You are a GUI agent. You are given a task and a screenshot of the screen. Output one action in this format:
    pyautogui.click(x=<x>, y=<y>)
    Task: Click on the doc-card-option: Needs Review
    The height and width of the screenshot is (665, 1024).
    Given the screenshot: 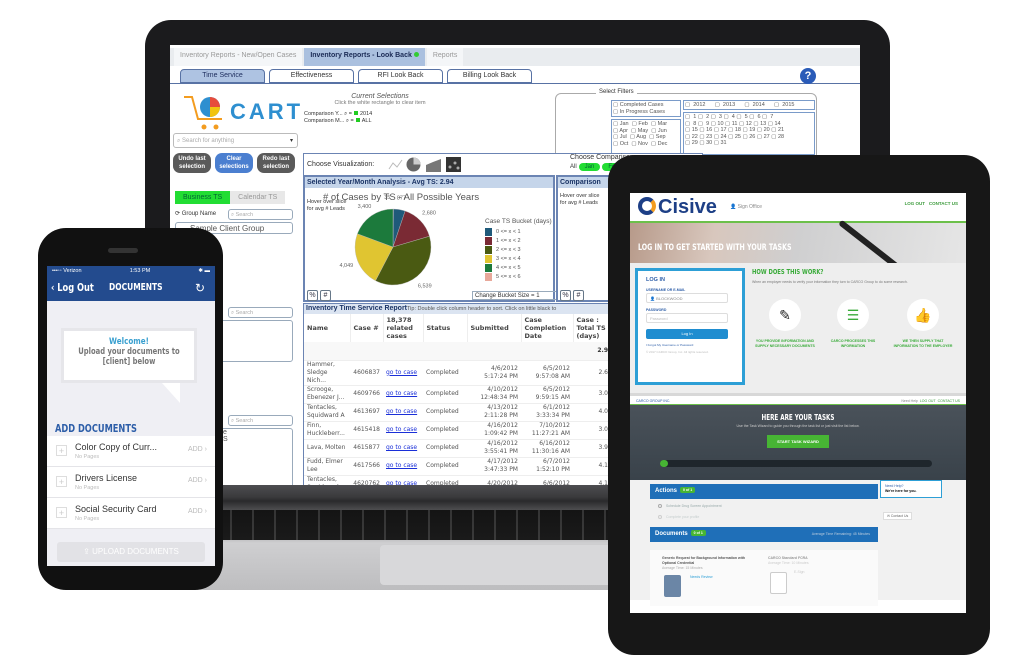 What is the action you would take?
    pyautogui.click(x=721, y=577)
    